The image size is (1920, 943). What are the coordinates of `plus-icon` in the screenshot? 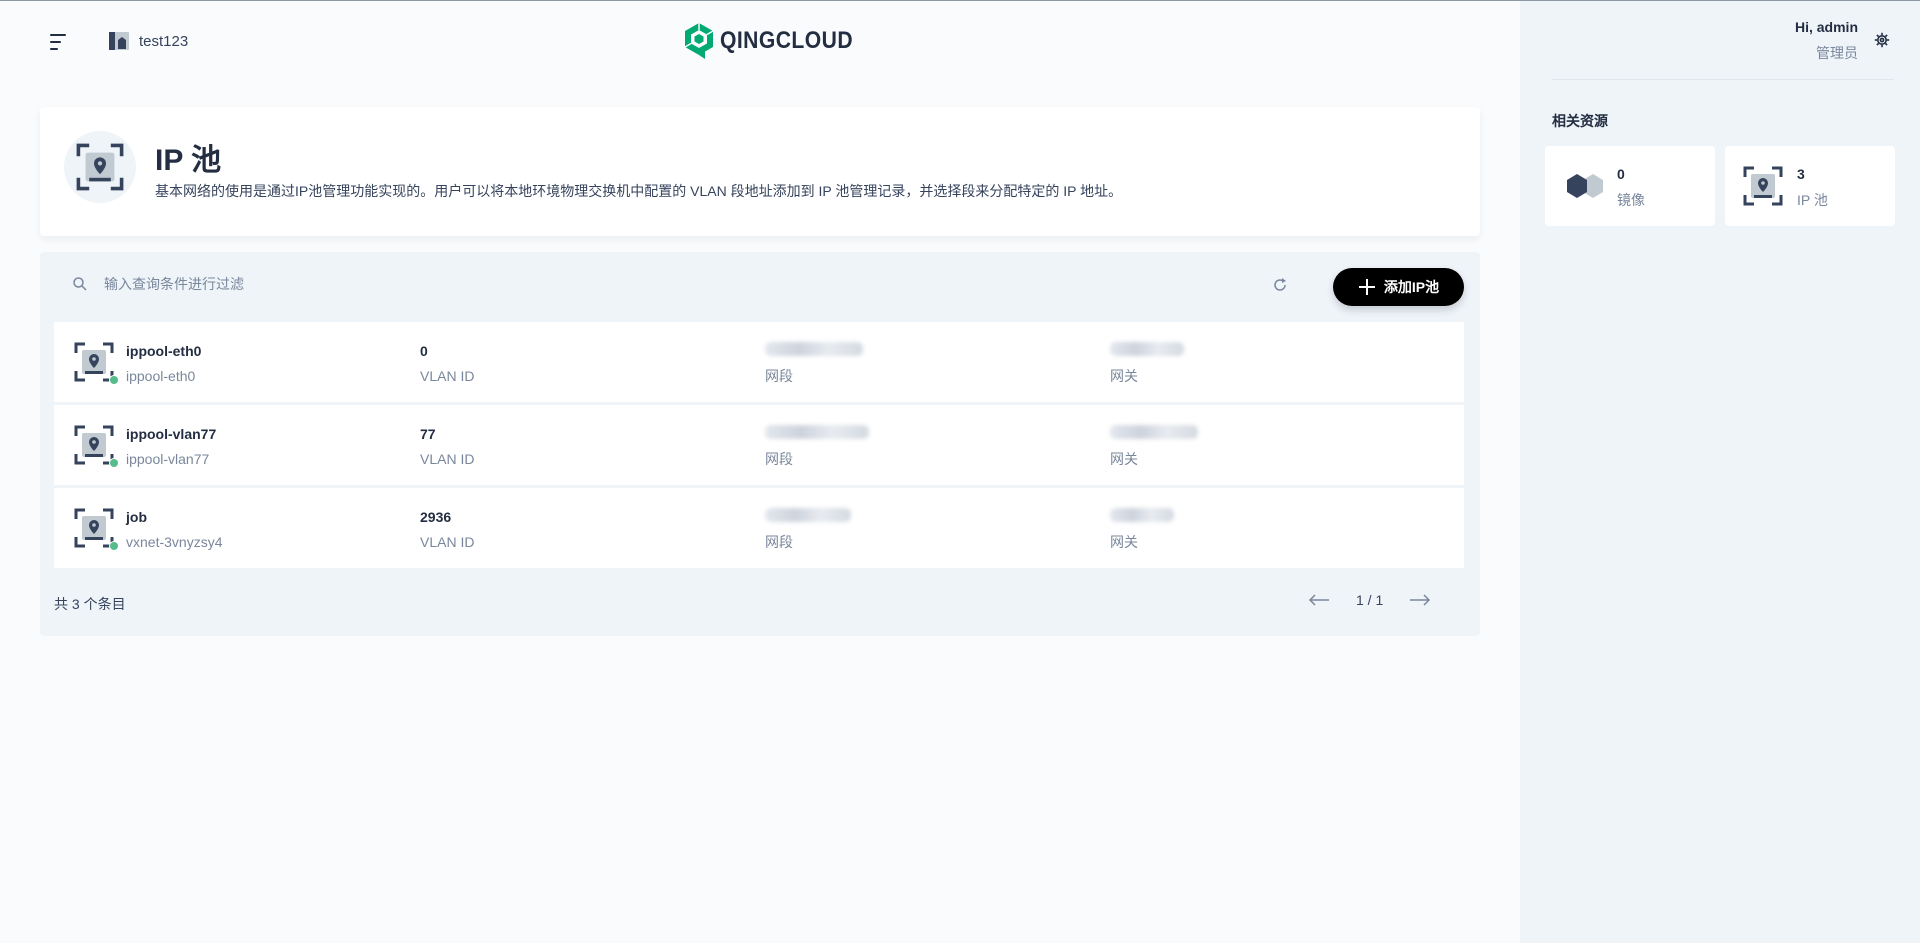 It's located at (1366, 287).